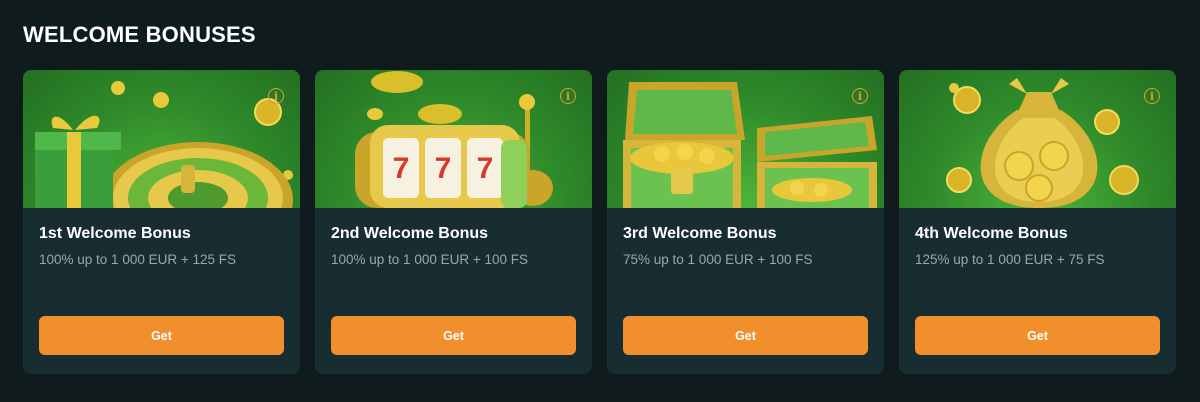 The width and height of the screenshot is (1200, 402). What do you see at coordinates (700, 233) in the screenshot?
I see `bonus-card-title: 3rd Welcome Bonus` at bounding box center [700, 233].